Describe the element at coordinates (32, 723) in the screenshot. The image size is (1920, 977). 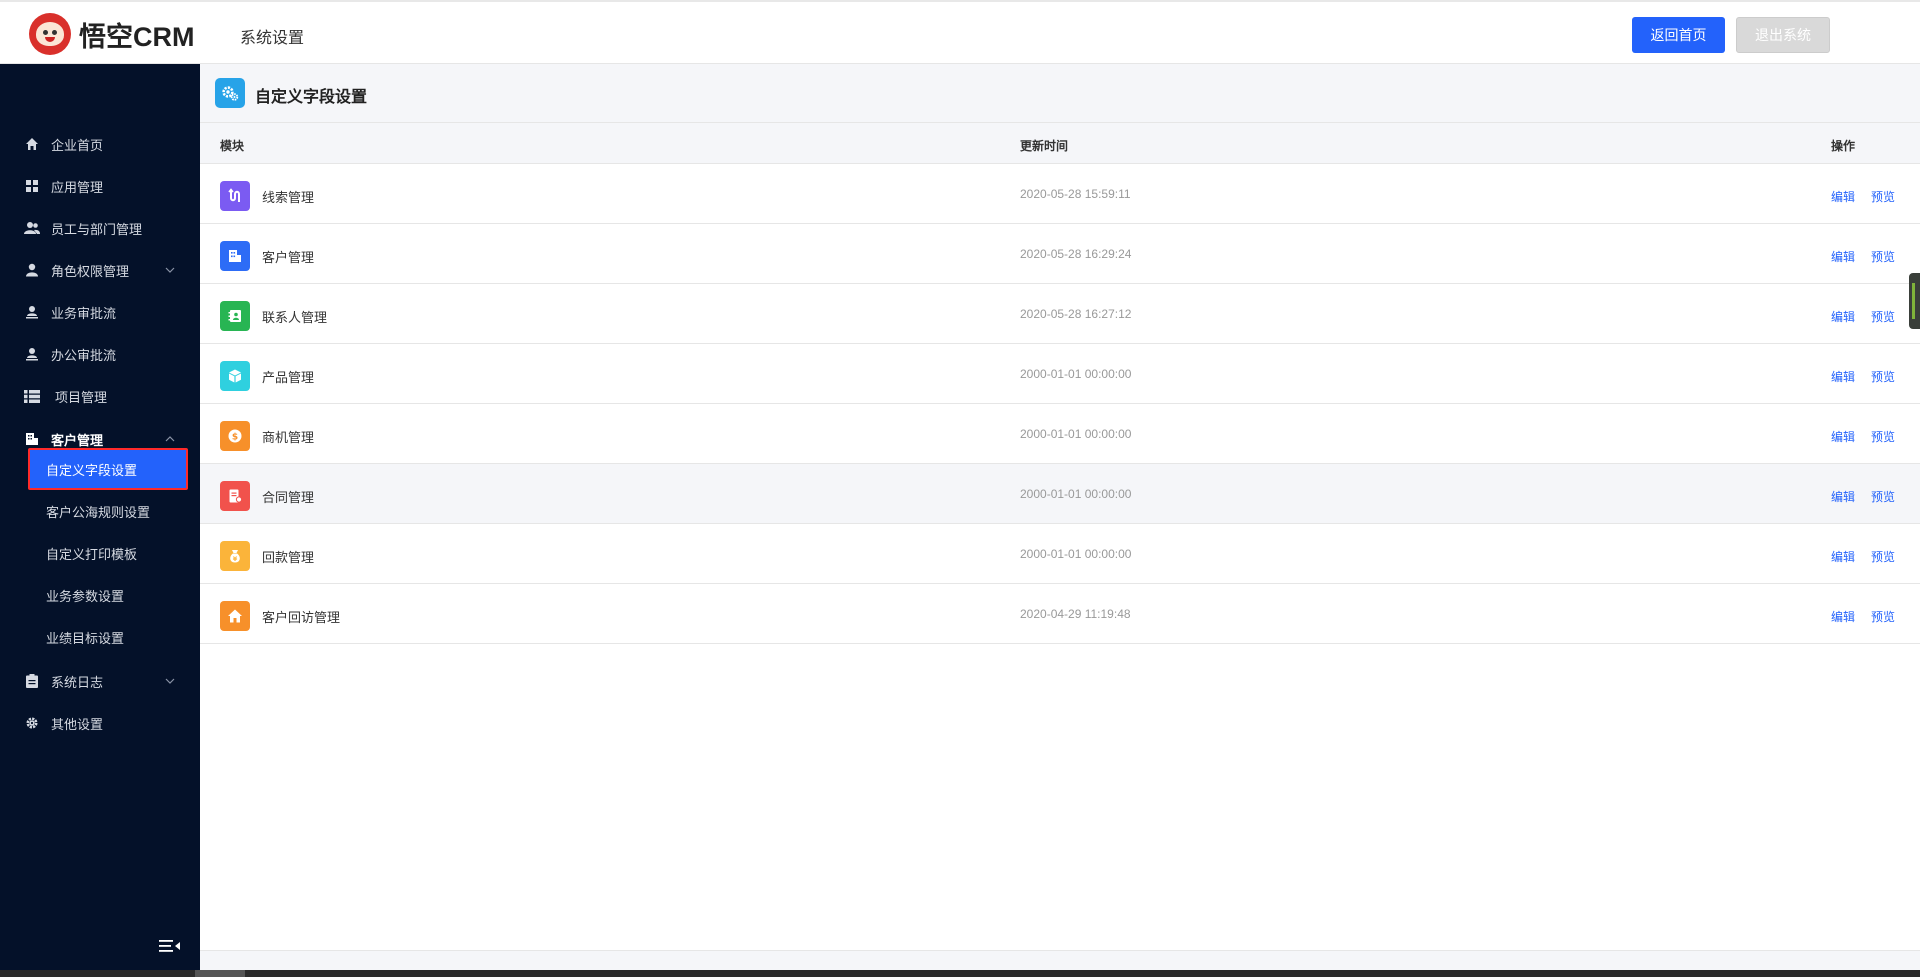
I see `gear-icon` at that location.